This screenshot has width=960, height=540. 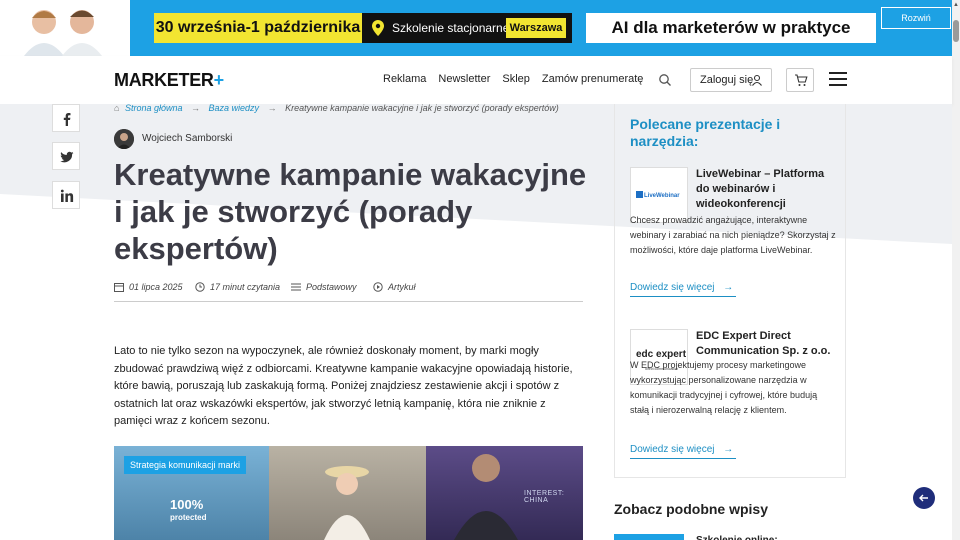 What do you see at coordinates (154, 108) in the screenshot?
I see `breadcrumb-home: Strona główna` at bounding box center [154, 108].